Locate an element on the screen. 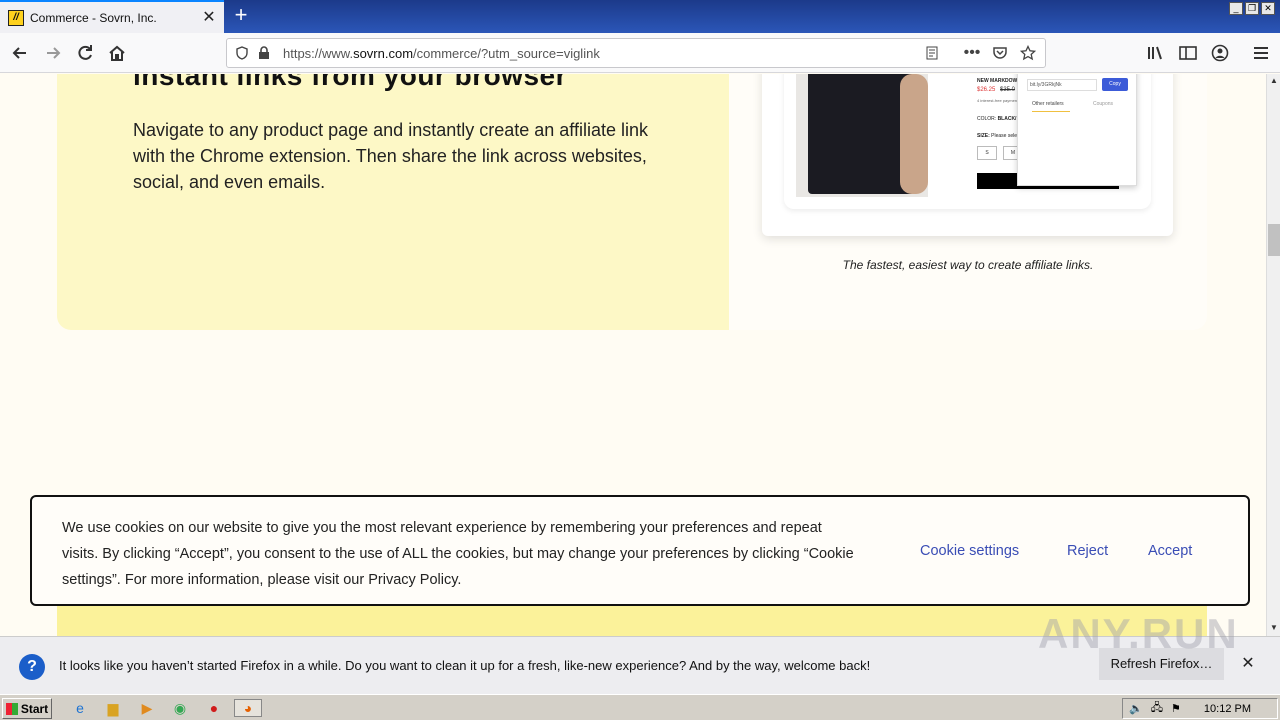 Image resolution: width=1280 pixels, height=720 pixels. library-icon is located at coordinates (1155, 53).